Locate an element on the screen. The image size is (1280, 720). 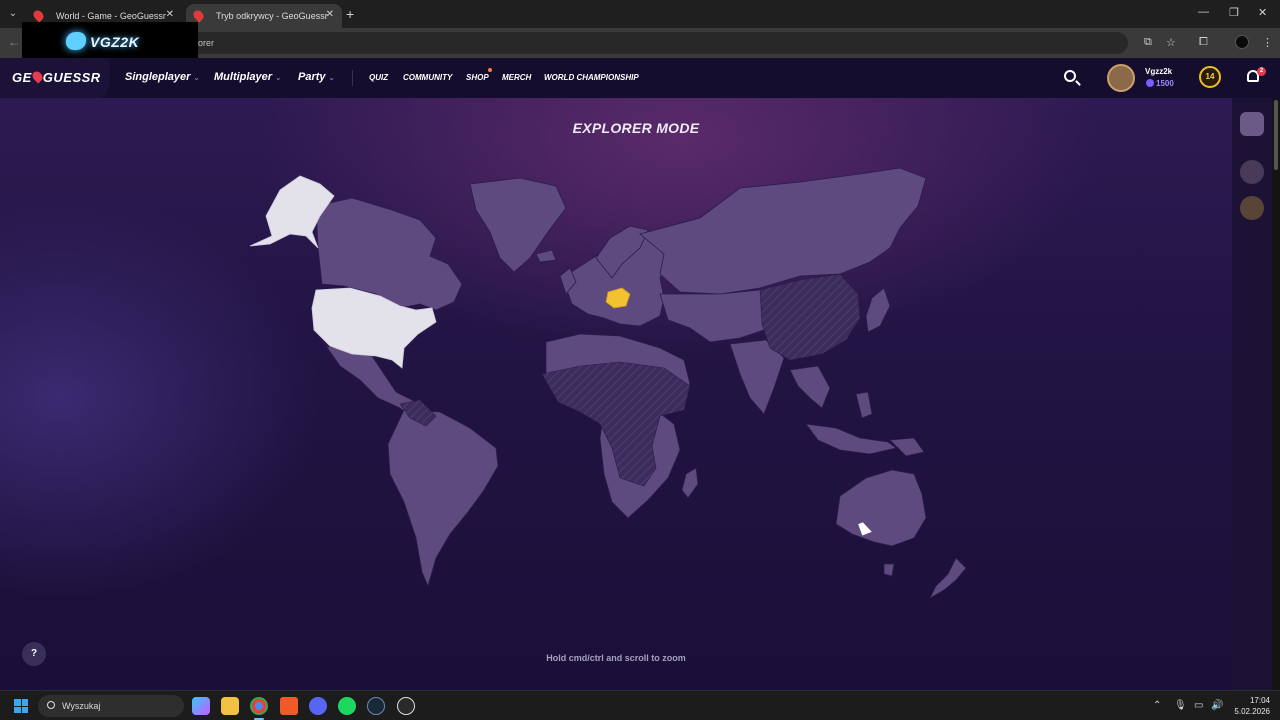
overlay-text: VGZ2K is located at coordinates (115, 42).